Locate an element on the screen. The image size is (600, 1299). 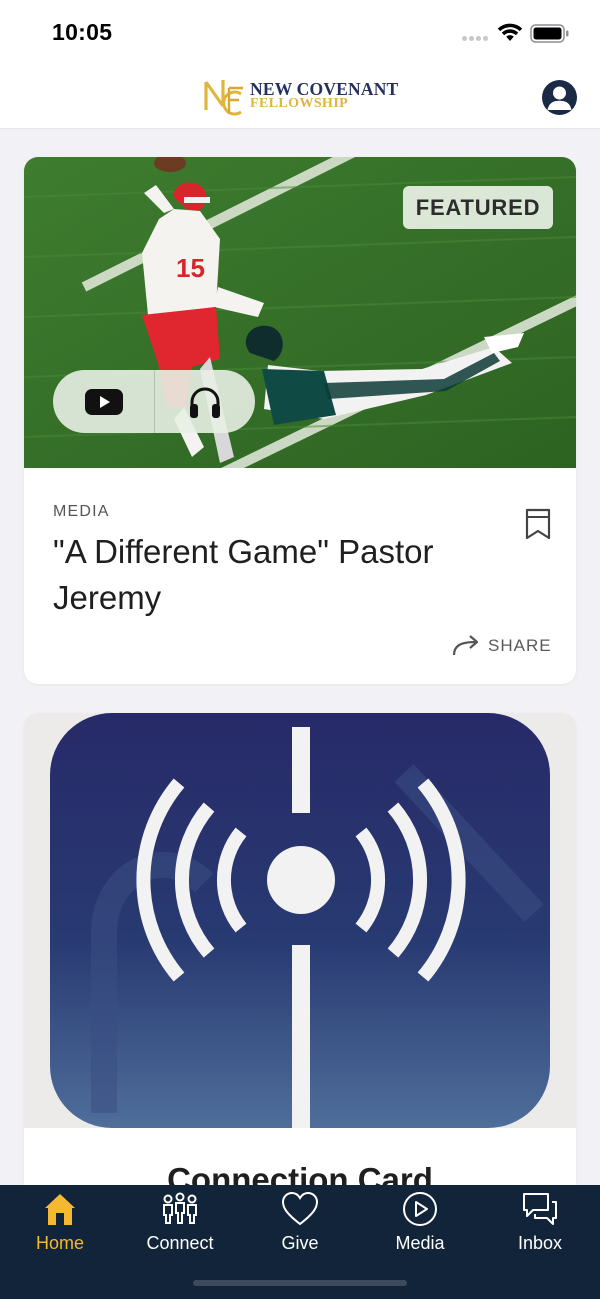
tab-media-label: Media is located at coordinates (420, 1243).